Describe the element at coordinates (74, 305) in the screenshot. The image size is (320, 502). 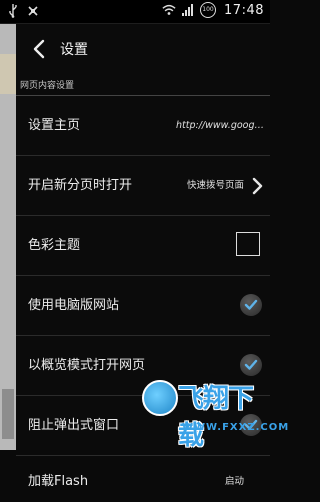
I see `setting-label: 使用电脑版网站` at that location.